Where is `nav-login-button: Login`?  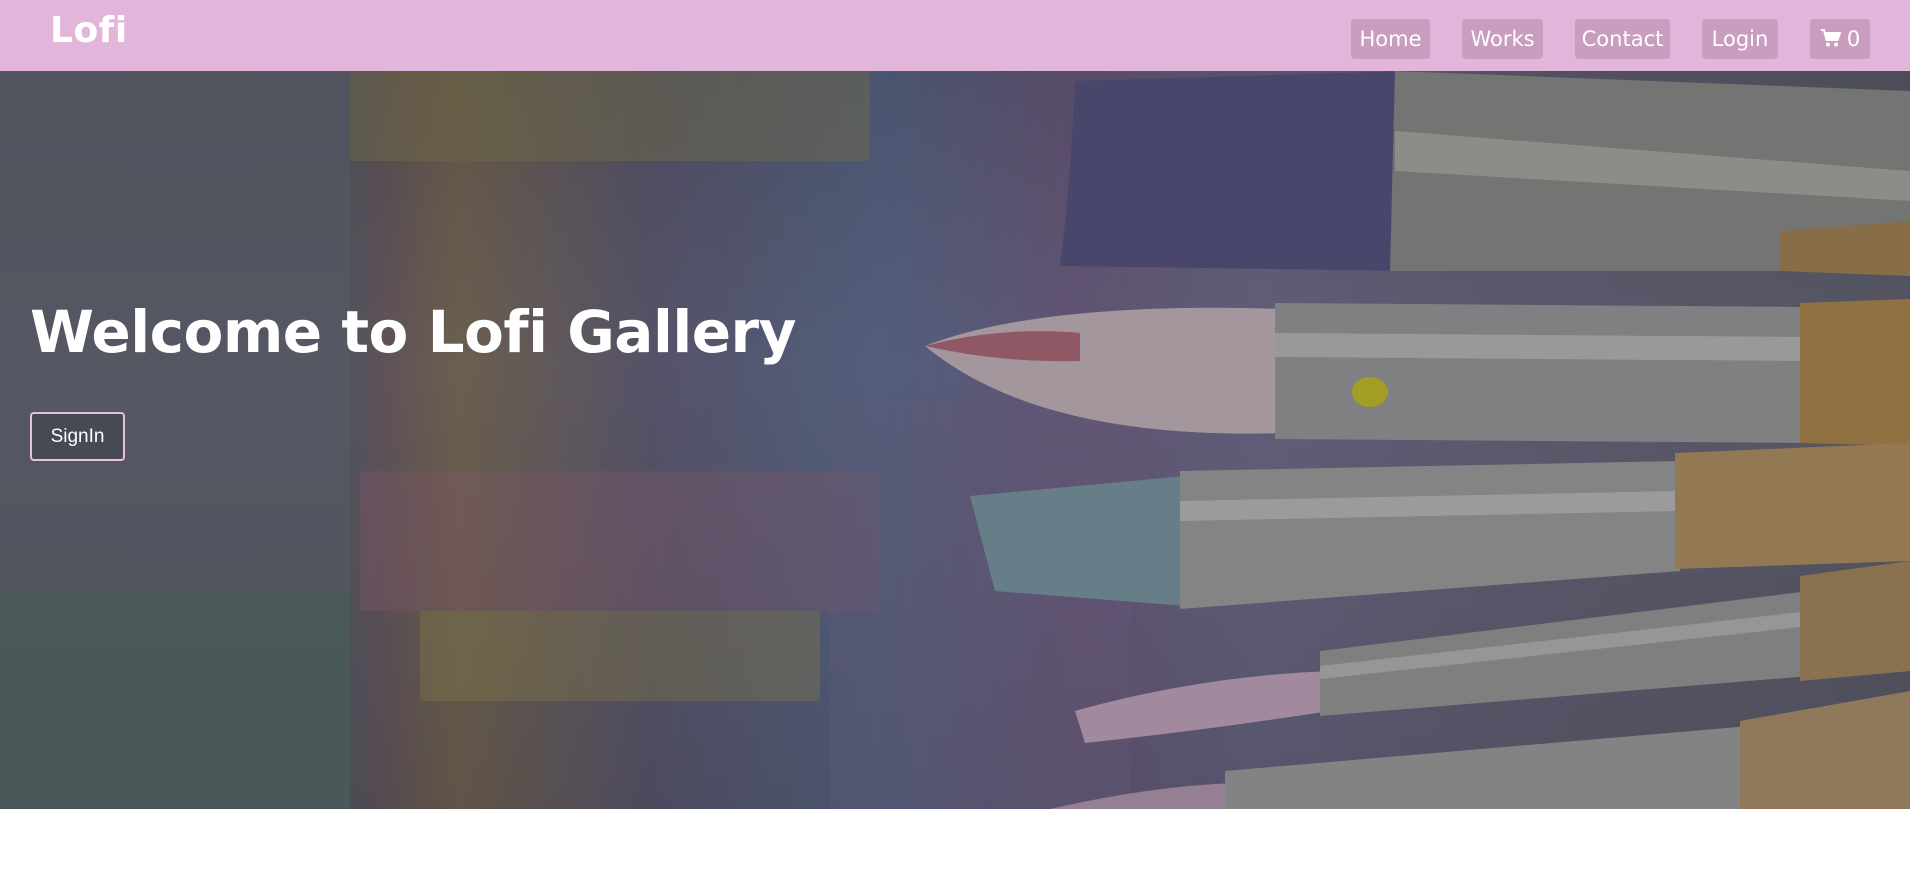 nav-login-button: Login is located at coordinates (1740, 39).